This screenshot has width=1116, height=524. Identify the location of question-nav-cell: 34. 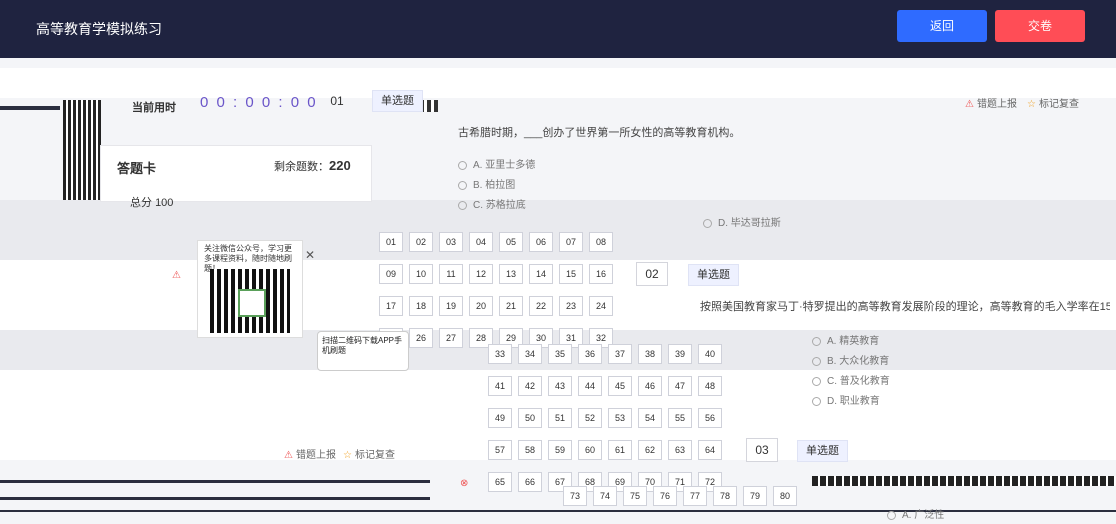
(530, 354).